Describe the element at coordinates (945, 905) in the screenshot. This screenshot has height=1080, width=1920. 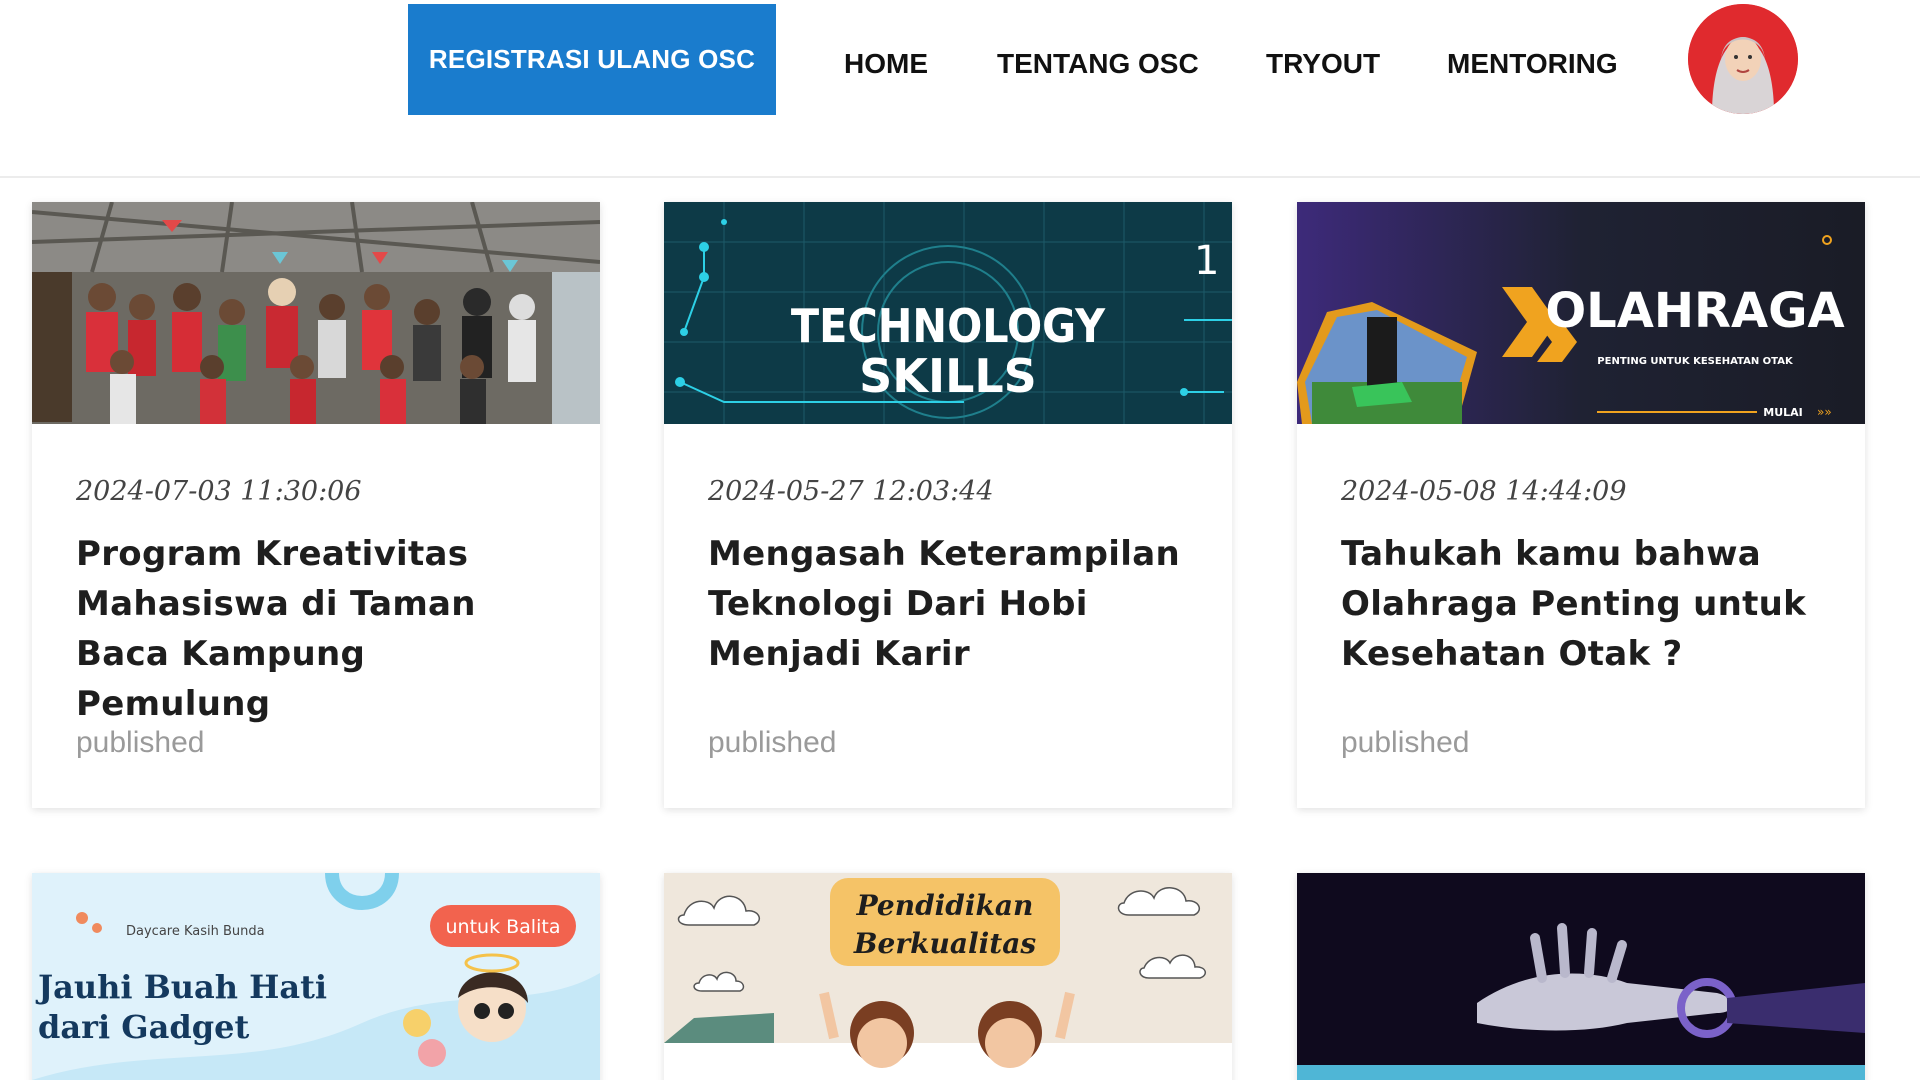
I see `pendidikan-title-1: Pendidikan` at that location.